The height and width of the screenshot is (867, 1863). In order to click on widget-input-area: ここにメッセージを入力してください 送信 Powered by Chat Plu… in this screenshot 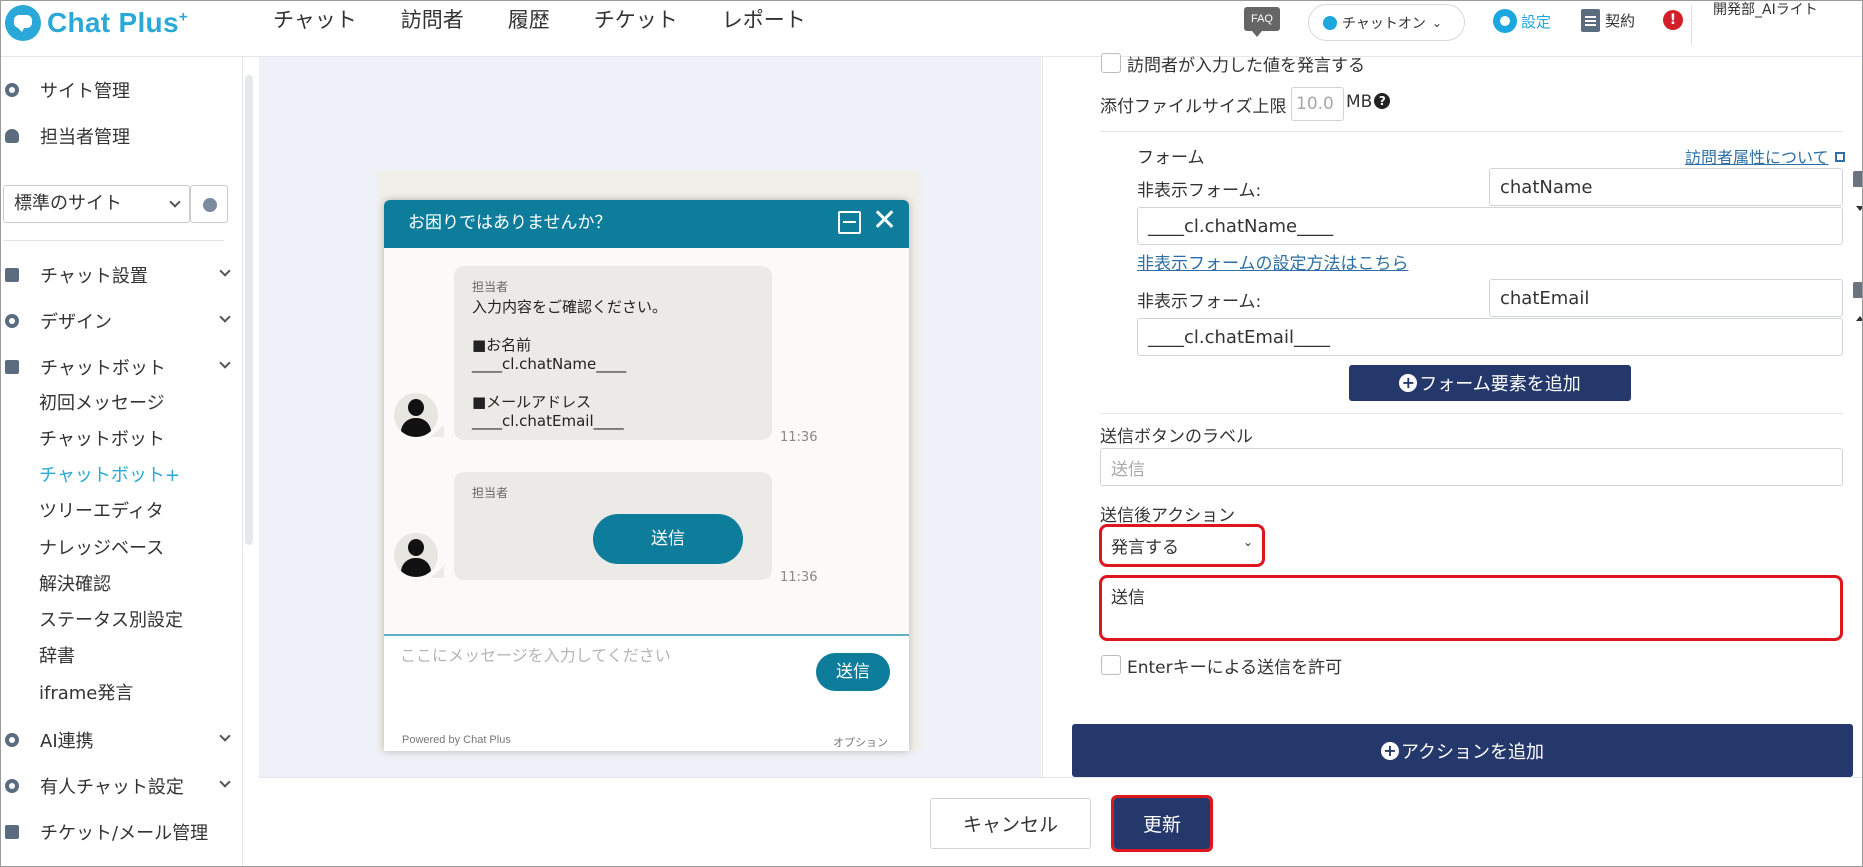, I will do `click(646, 692)`.